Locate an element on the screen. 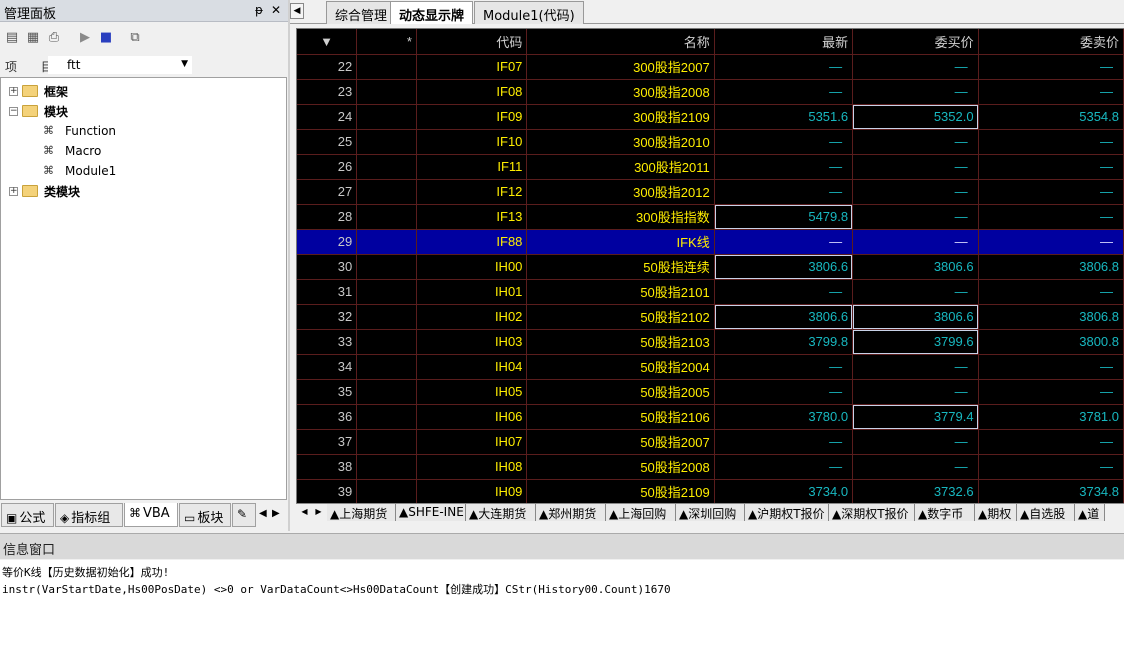 Image resolution: width=1124 pixels, height=653 pixels. tab-module1-code: Module1(代码) is located at coordinates (529, 12).